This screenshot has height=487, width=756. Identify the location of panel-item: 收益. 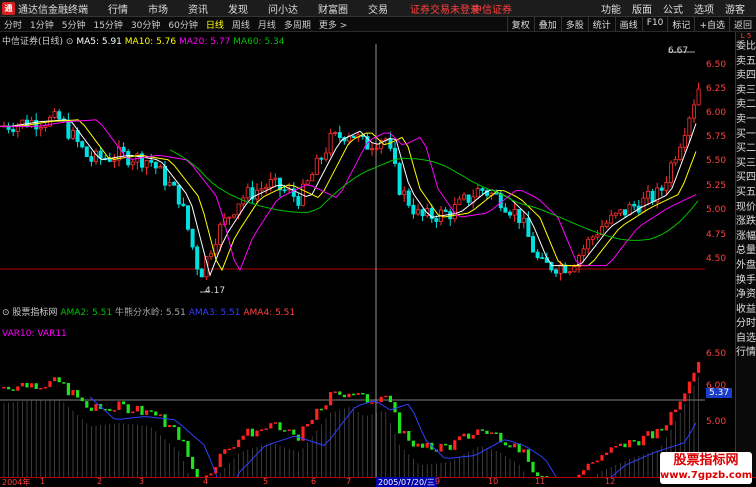
(746, 310).